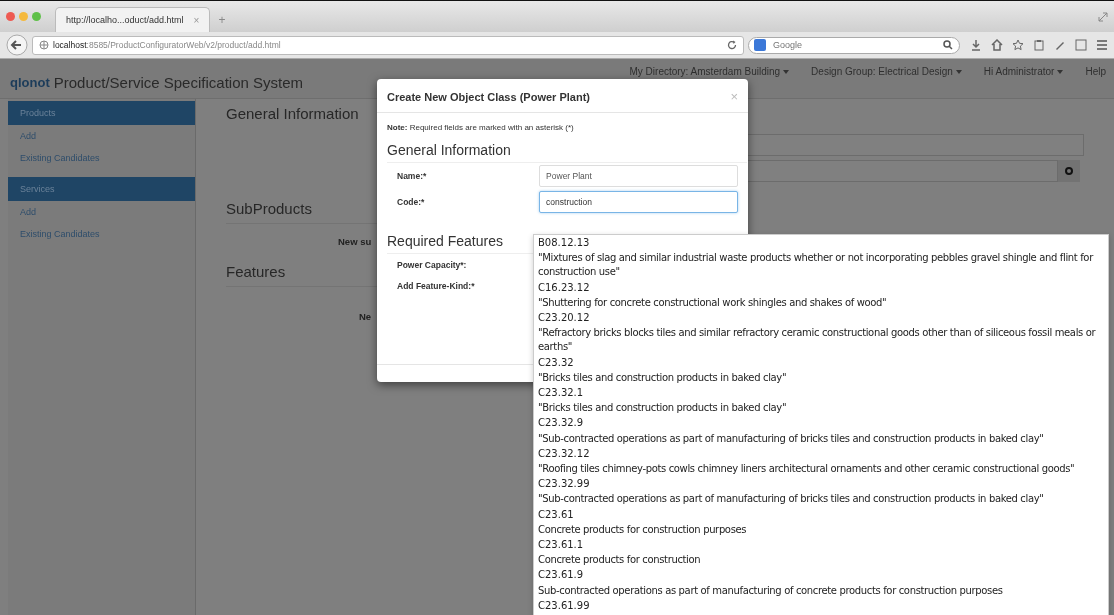  What do you see at coordinates (638, 176) in the screenshot?
I see `name-field: Power Plant` at bounding box center [638, 176].